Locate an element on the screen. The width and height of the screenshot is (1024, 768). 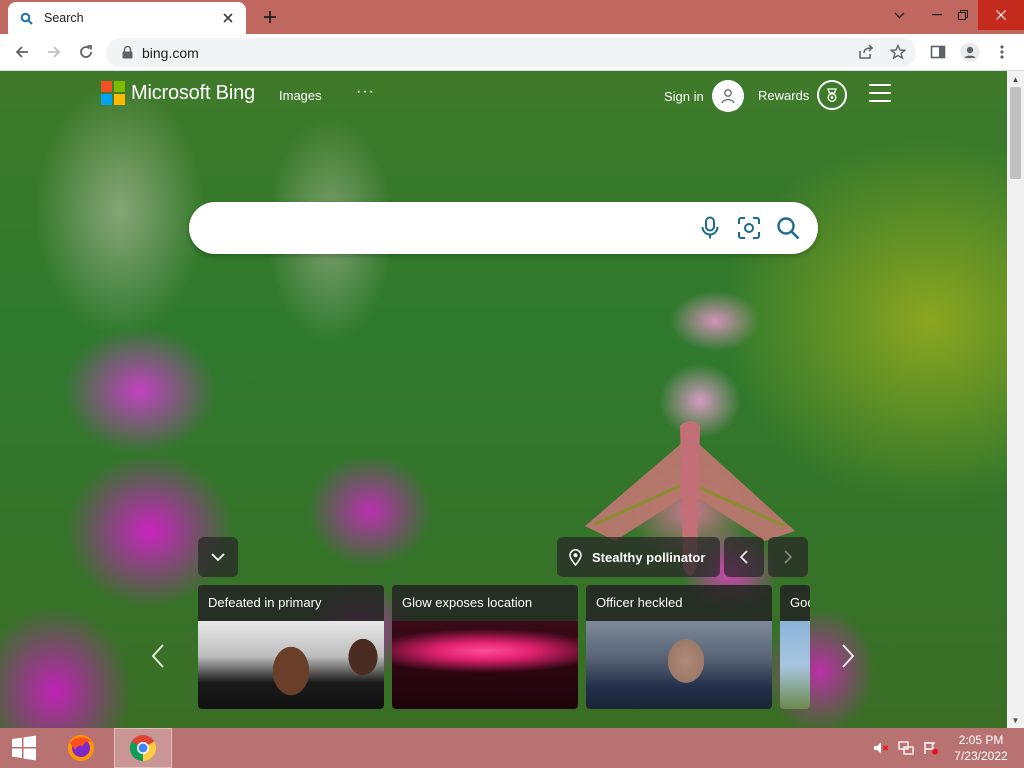
news-card-title: Defeated in primary is located at coordinates (291, 603).